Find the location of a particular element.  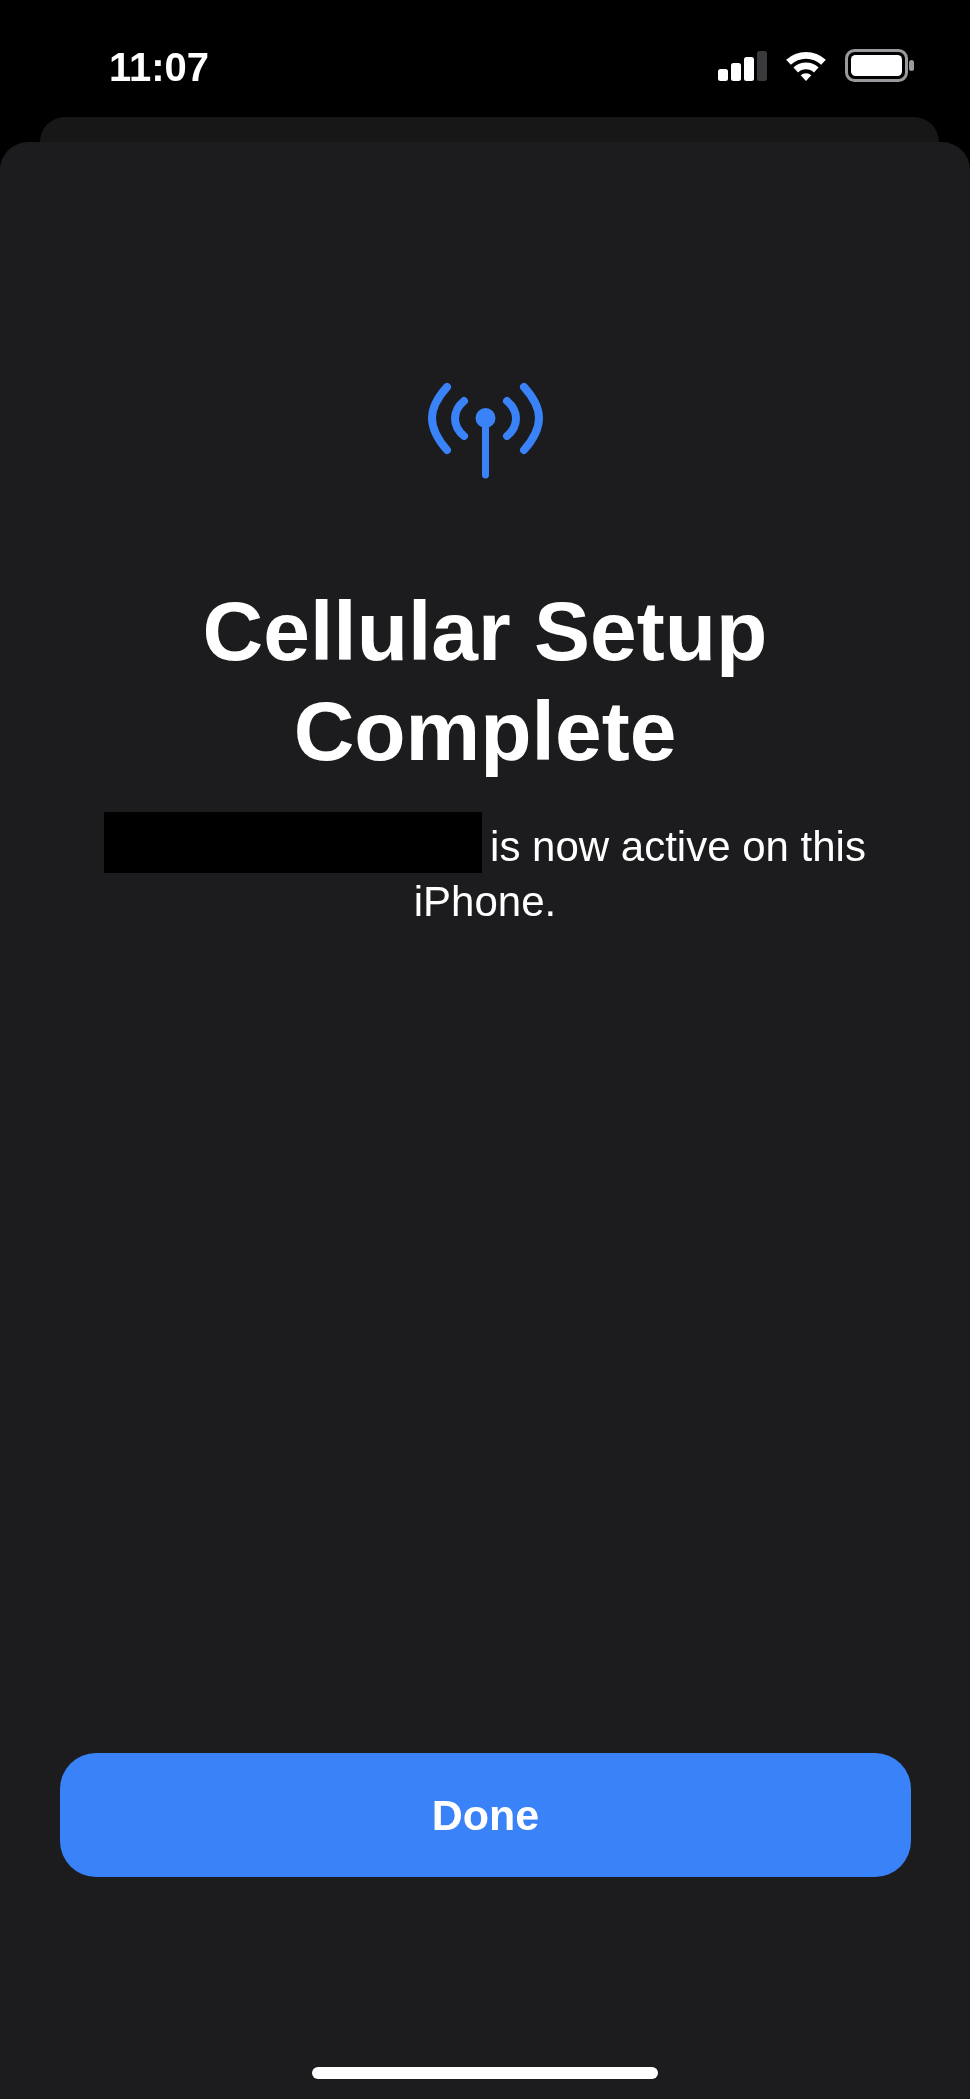

activation-message: is now active on this iPhone. is located at coordinates (639, 874).